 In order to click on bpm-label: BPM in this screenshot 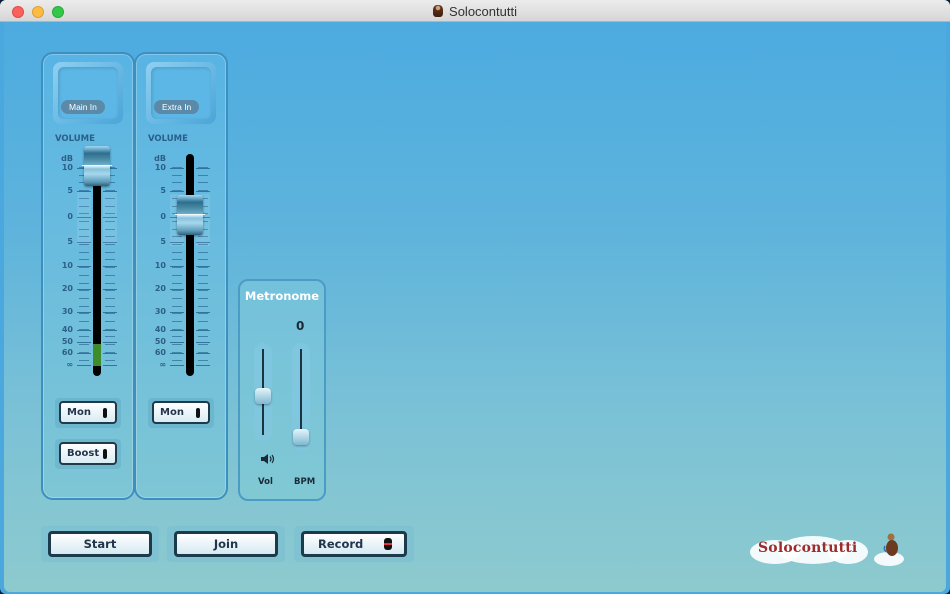, I will do `click(305, 482)`.